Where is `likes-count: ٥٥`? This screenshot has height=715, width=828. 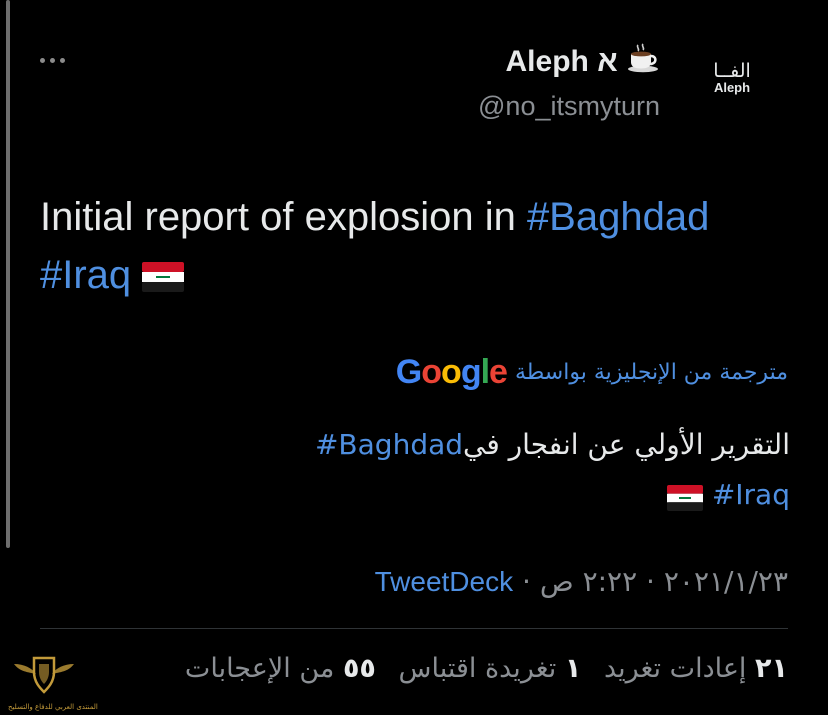
likes-count: ٥٥ is located at coordinates (359, 668).